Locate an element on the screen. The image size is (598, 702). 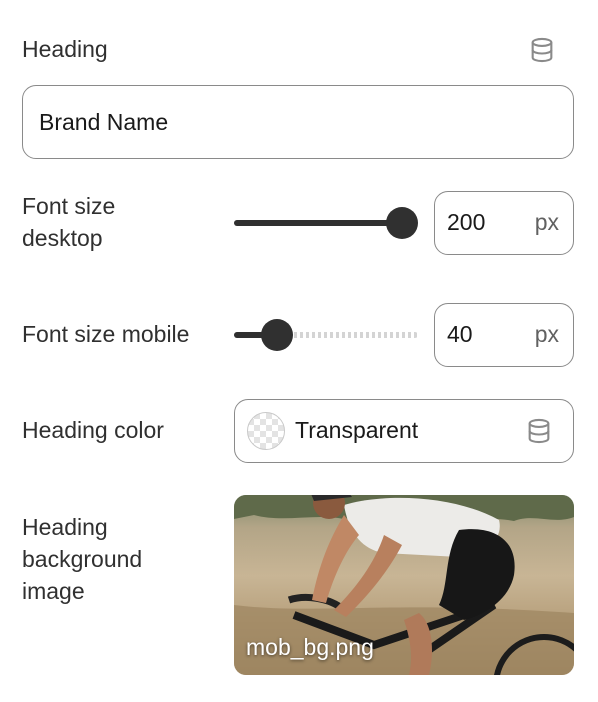
font-size-desktop-slider is located at coordinates (326, 223).